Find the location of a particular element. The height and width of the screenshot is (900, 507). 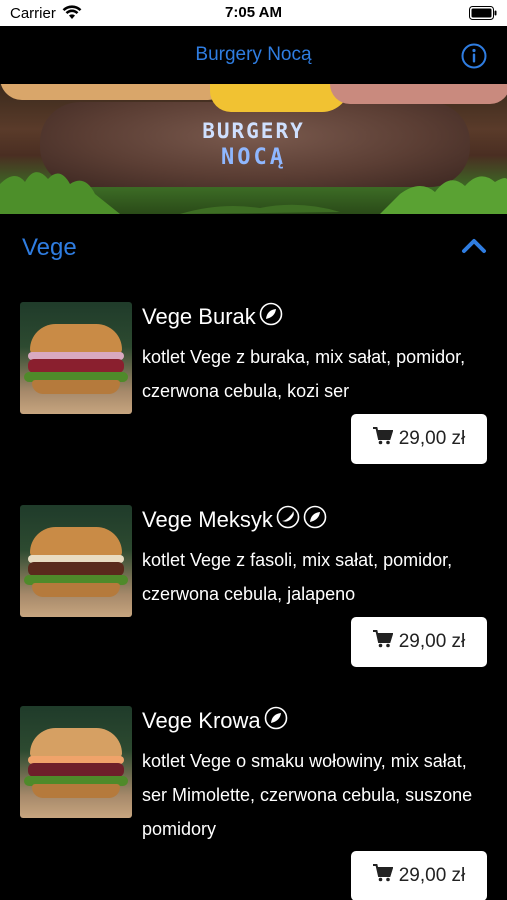

chevron-up-icon is located at coordinates (474, 247).